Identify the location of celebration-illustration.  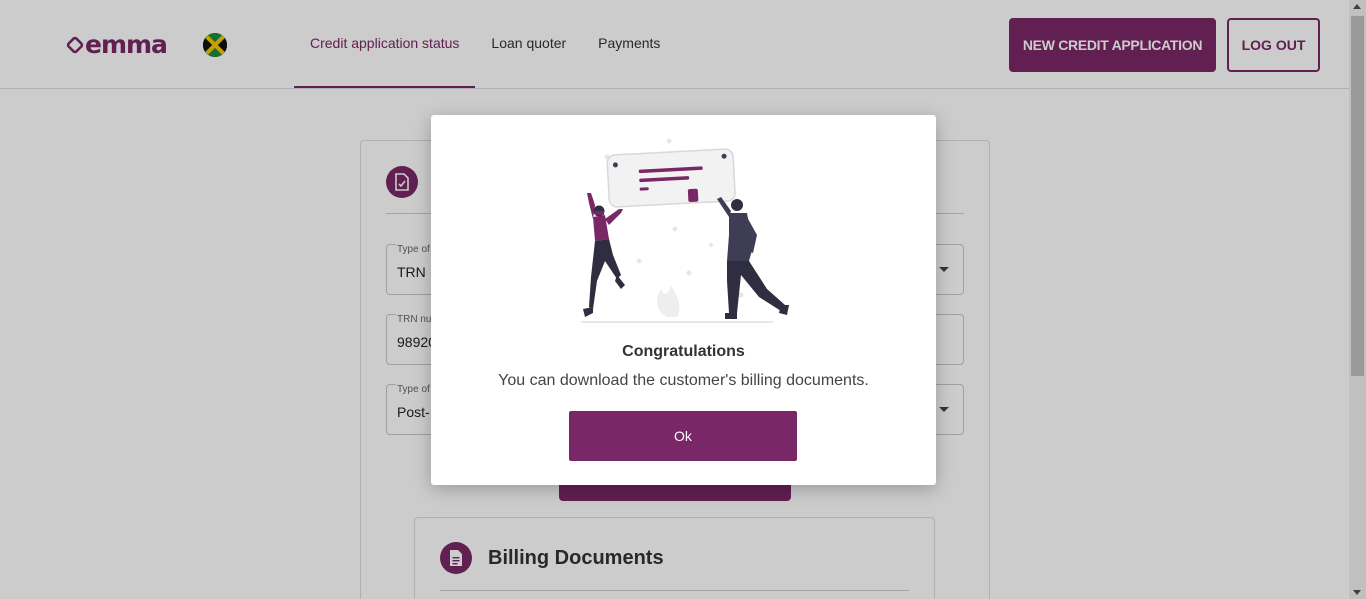
(685, 230).